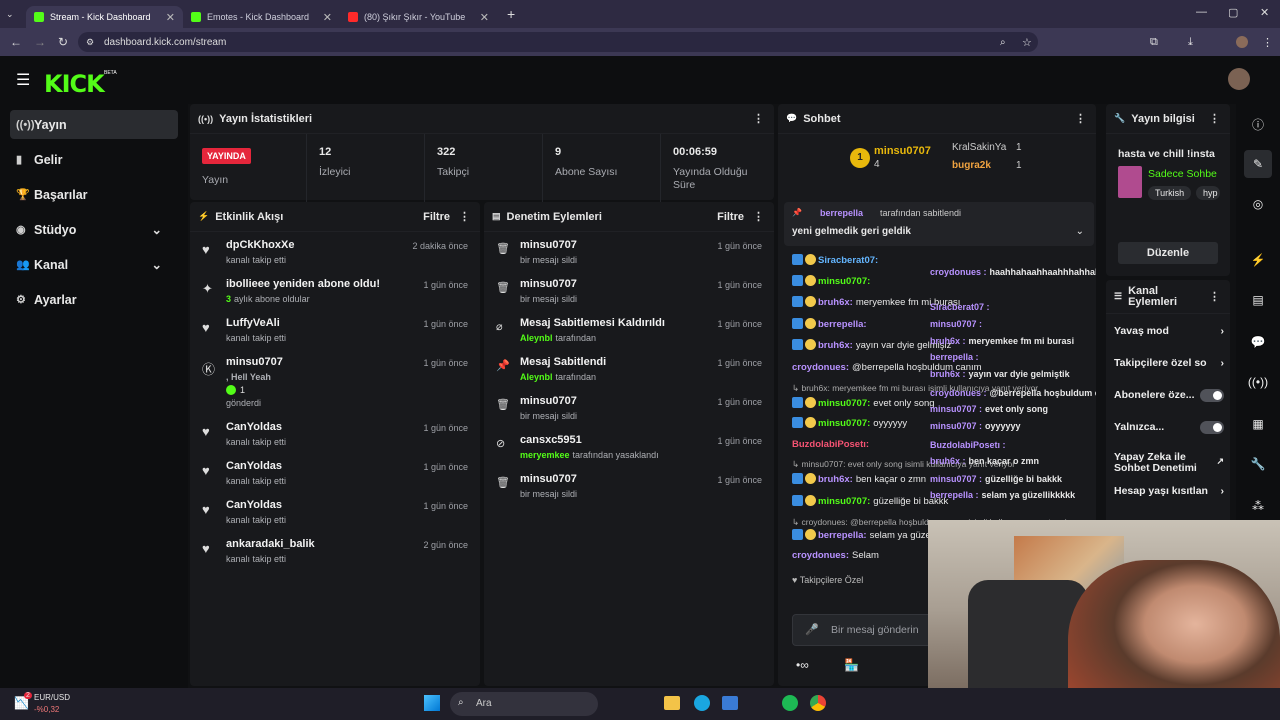 Image resolution: width=1280 pixels, height=720 pixels. I want to click on hamburger-menu-icon: ☰, so click(23, 80).